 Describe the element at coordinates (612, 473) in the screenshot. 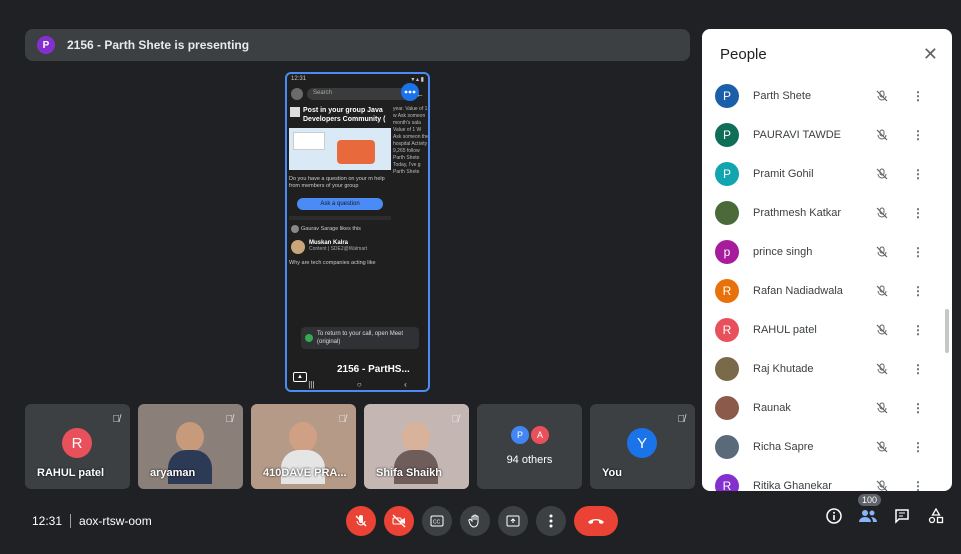

I see `tile-name: You` at that location.